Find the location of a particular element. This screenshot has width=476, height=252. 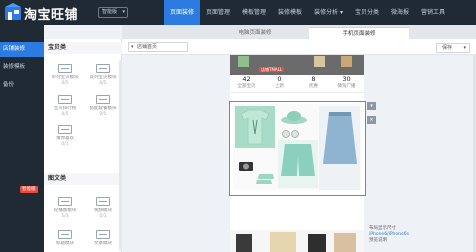

stat-weitao: 30 微淘广播 is located at coordinates (346, 82).